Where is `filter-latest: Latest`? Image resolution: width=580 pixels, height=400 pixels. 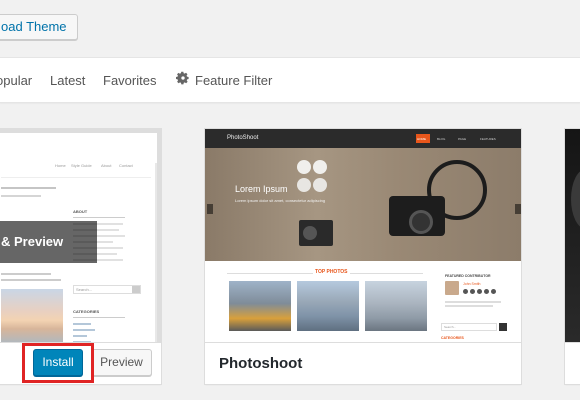
filter-latest: Latest is located at coordinates (67, 80).